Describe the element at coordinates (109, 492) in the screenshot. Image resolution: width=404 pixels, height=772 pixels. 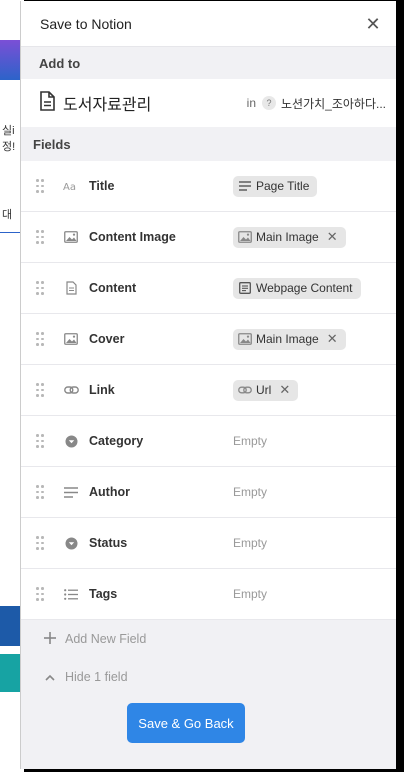
I see `field-name: Author` at that location.